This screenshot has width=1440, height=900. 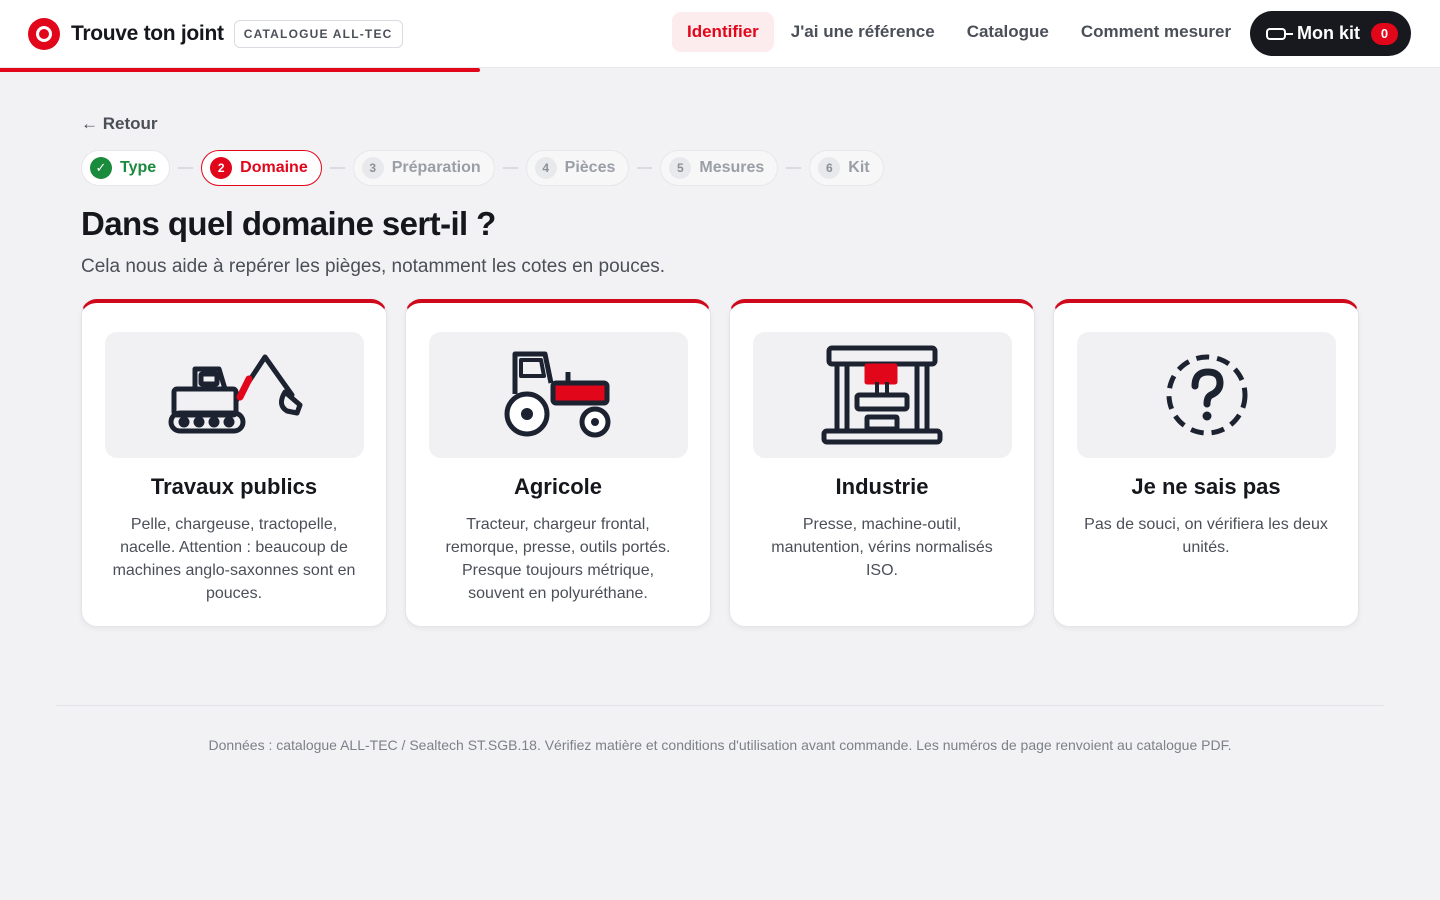 What do you see at coordinates (221, 168) in the screenshot?
I see `step-number: 2` at bounding box center [221, 168].